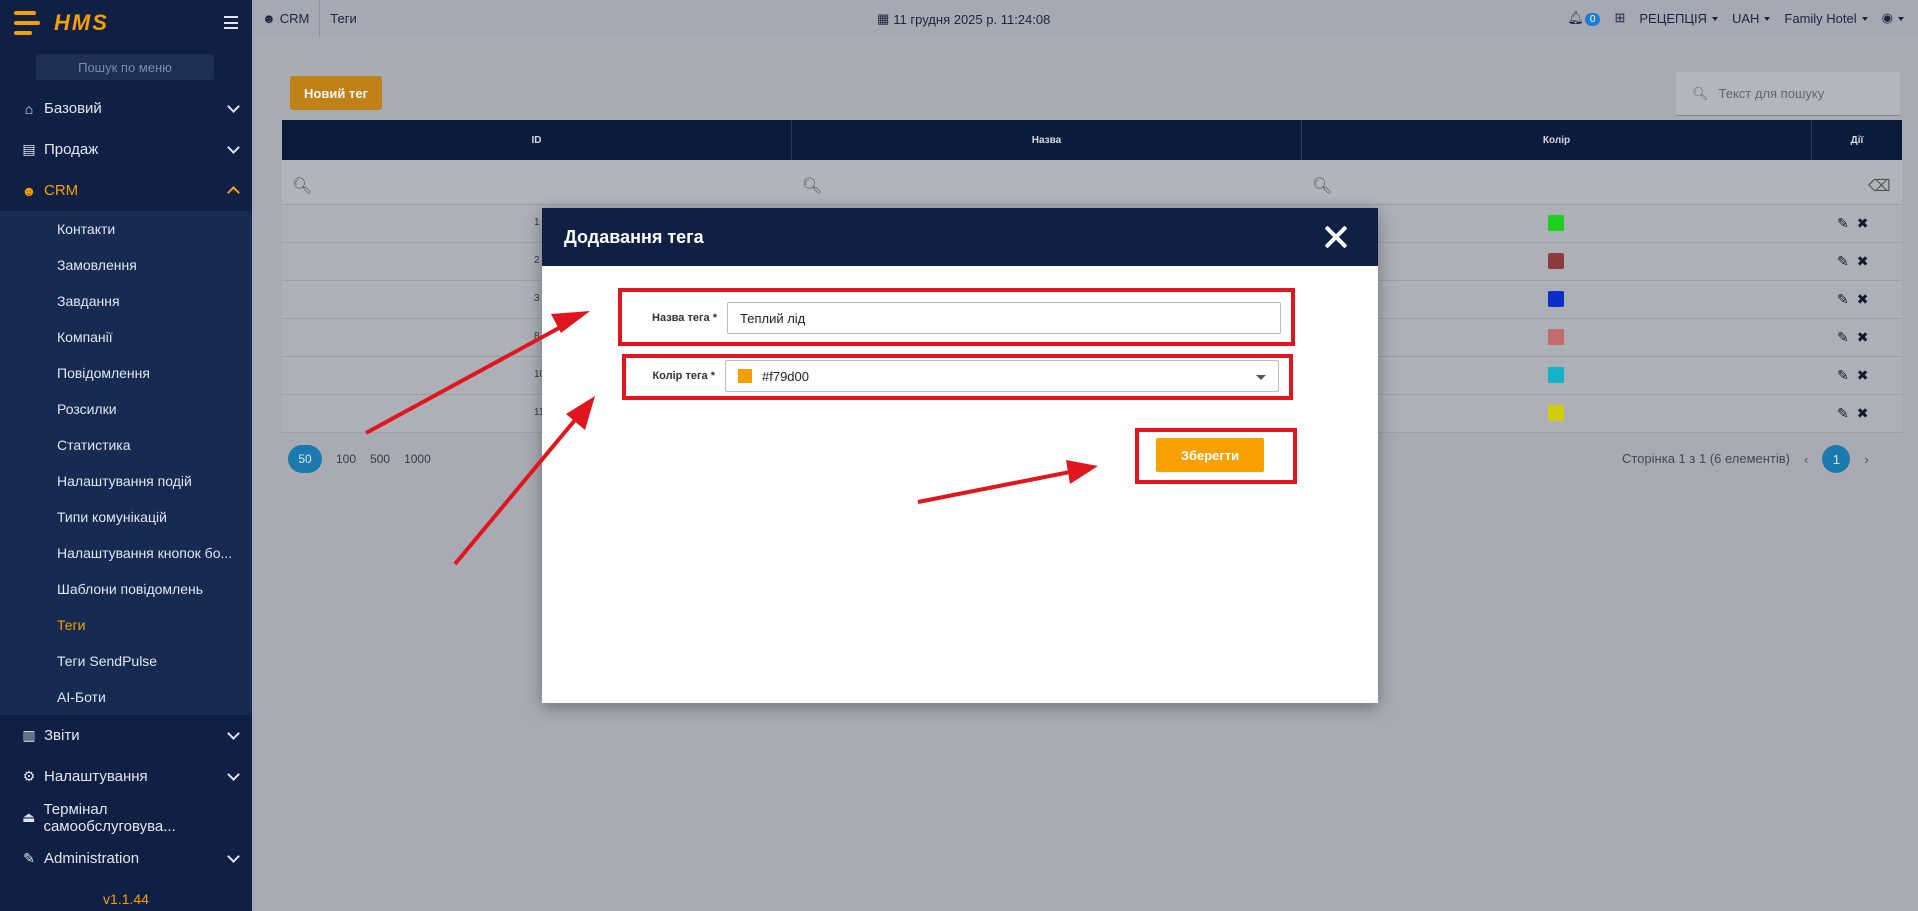 This screenshot has height=911, width=1918. What do you see at coordinates (126, 517) in the screenshot?
I see `sidebar-subitem-communication-types: Типи комунікацій` at bounding box center [126, 517].